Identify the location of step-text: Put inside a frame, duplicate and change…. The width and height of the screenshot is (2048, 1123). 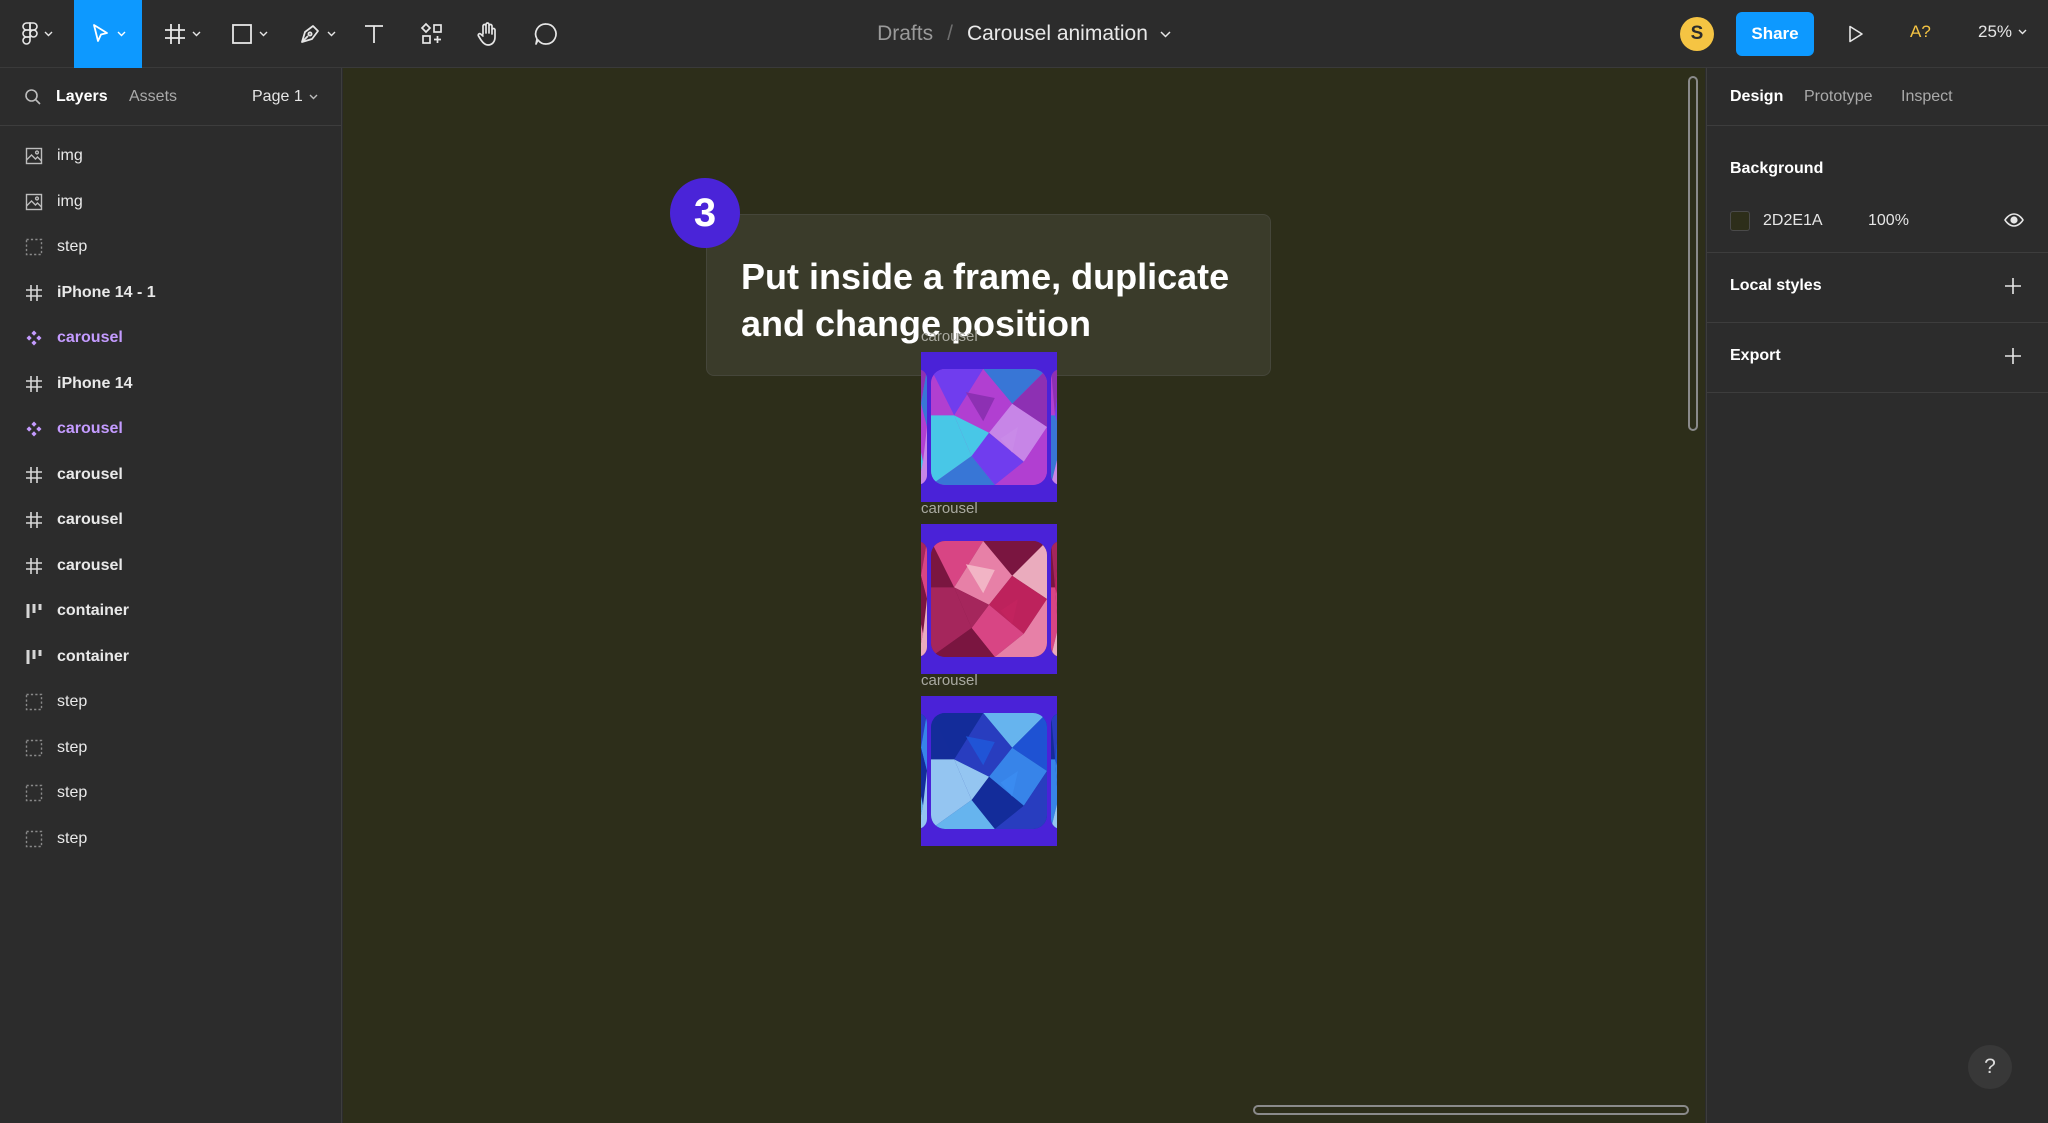
(985, 300).